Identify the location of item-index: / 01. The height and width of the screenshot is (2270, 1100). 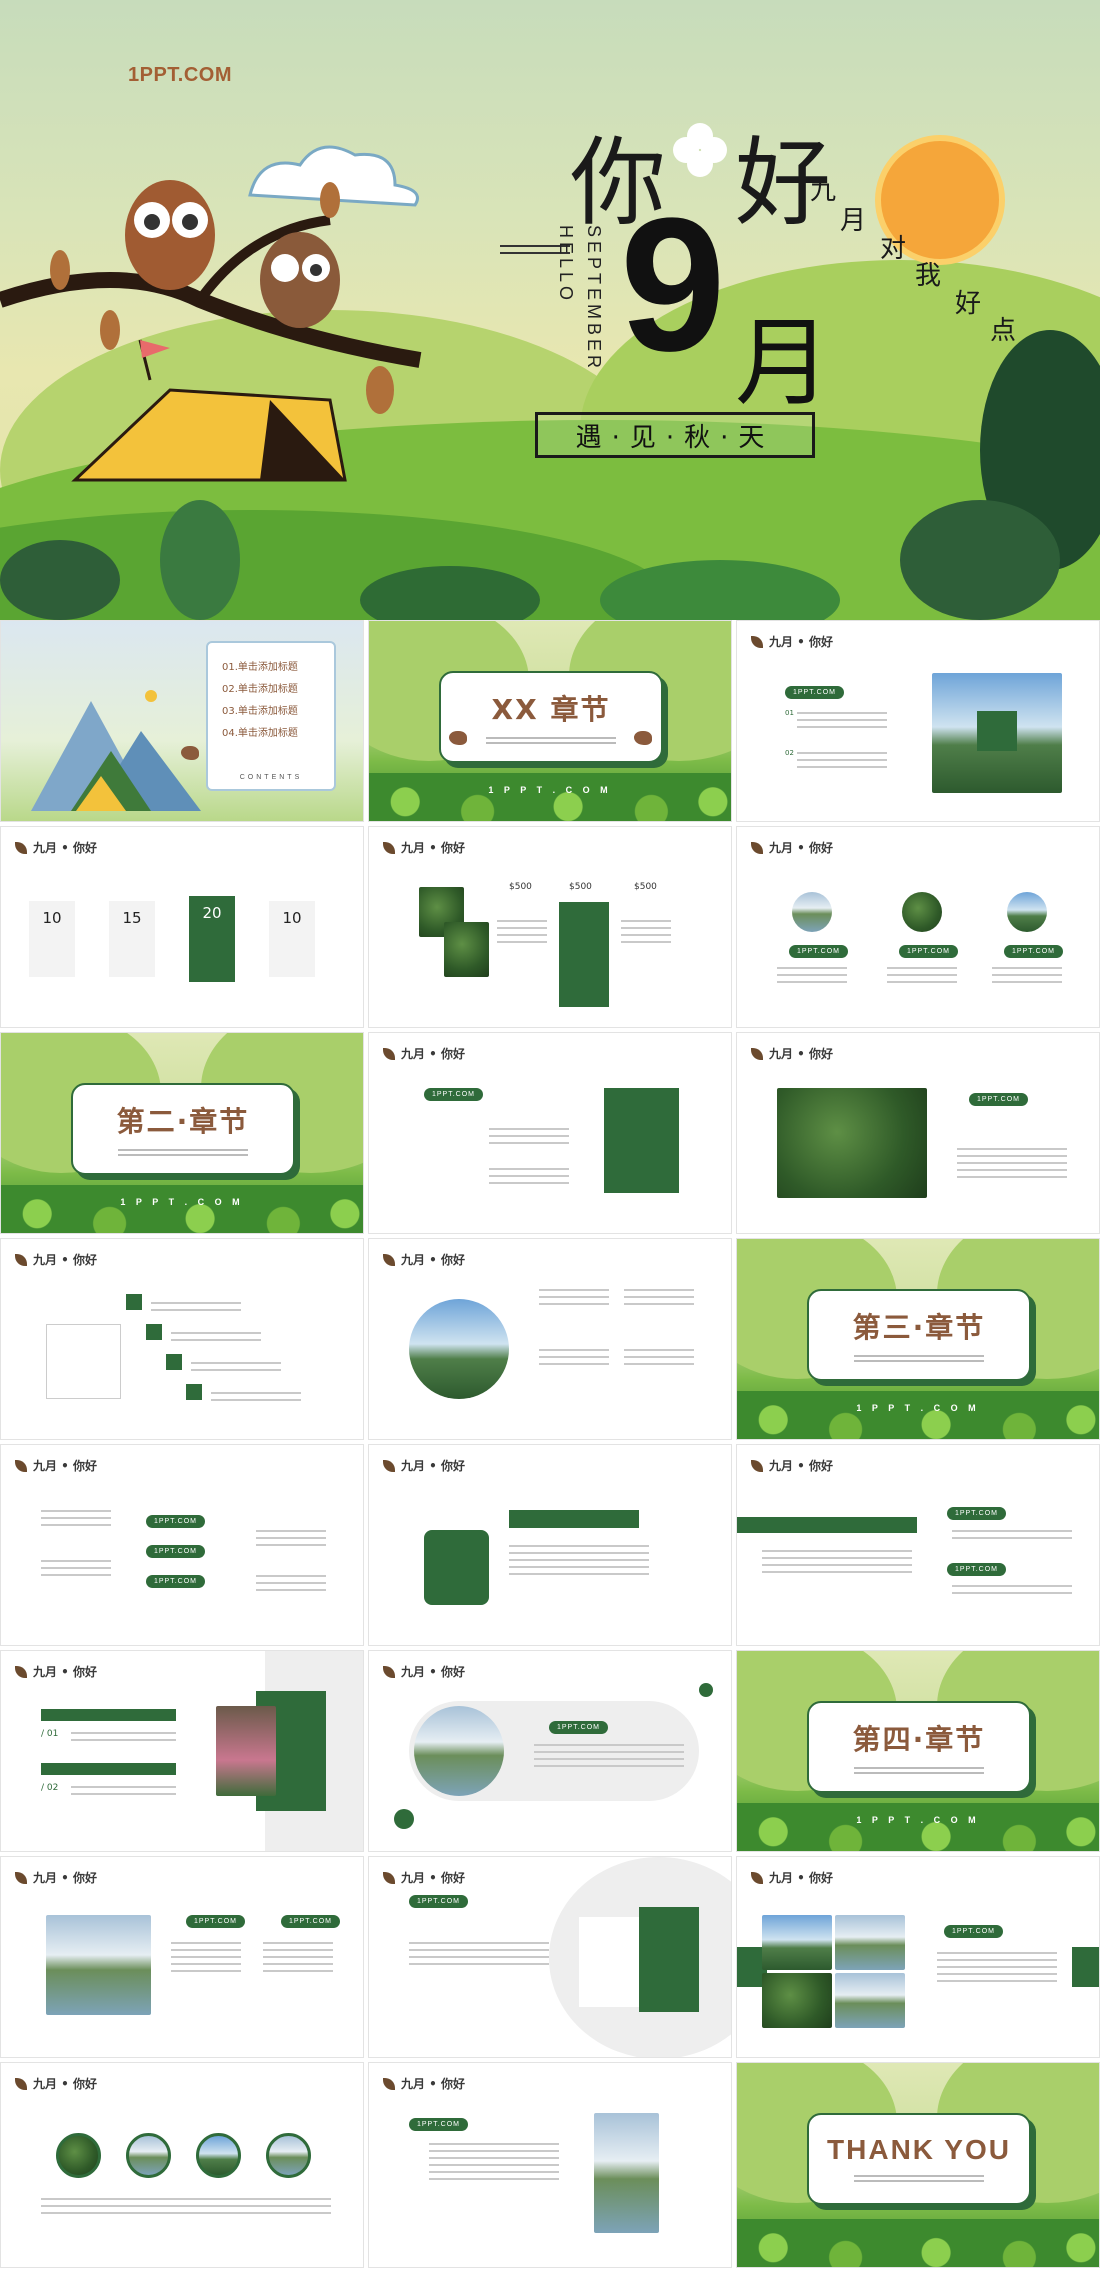
(50, 1734).